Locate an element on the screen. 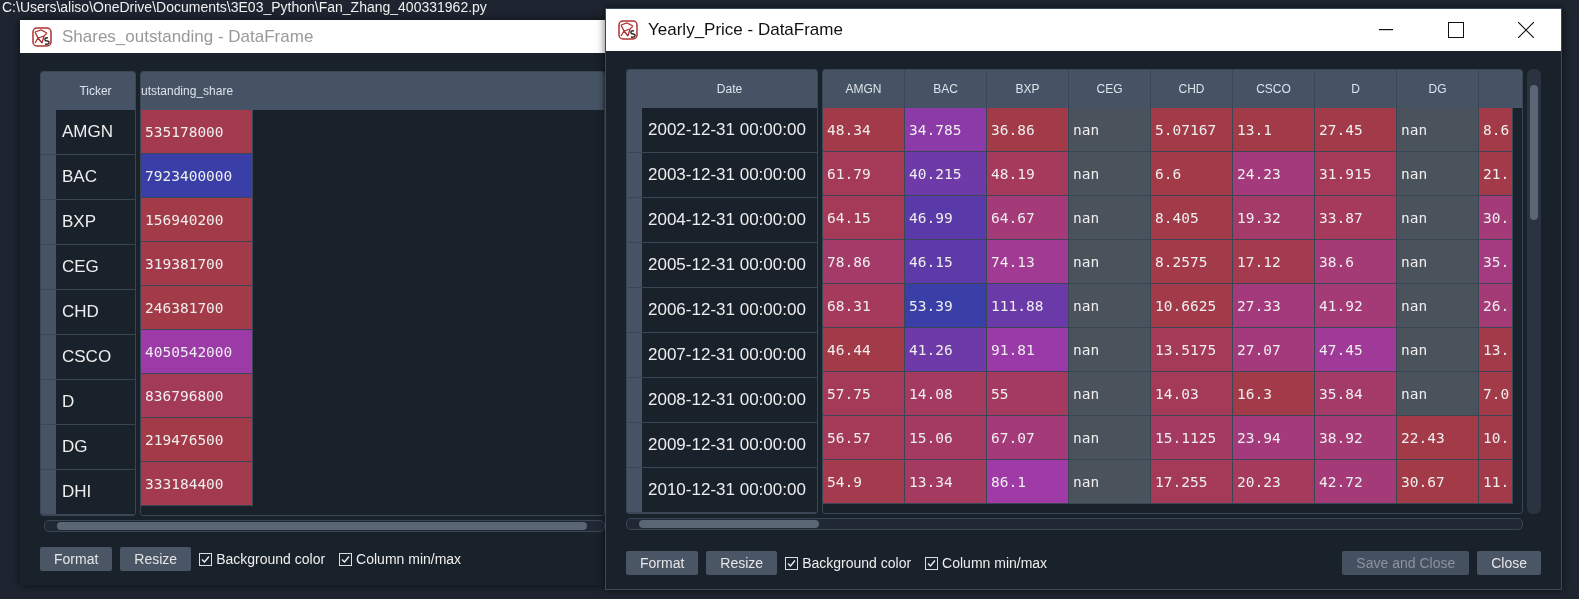 This screenshot has height=599, width=1579. column-header: BAC is located at coordinates (946, 89).